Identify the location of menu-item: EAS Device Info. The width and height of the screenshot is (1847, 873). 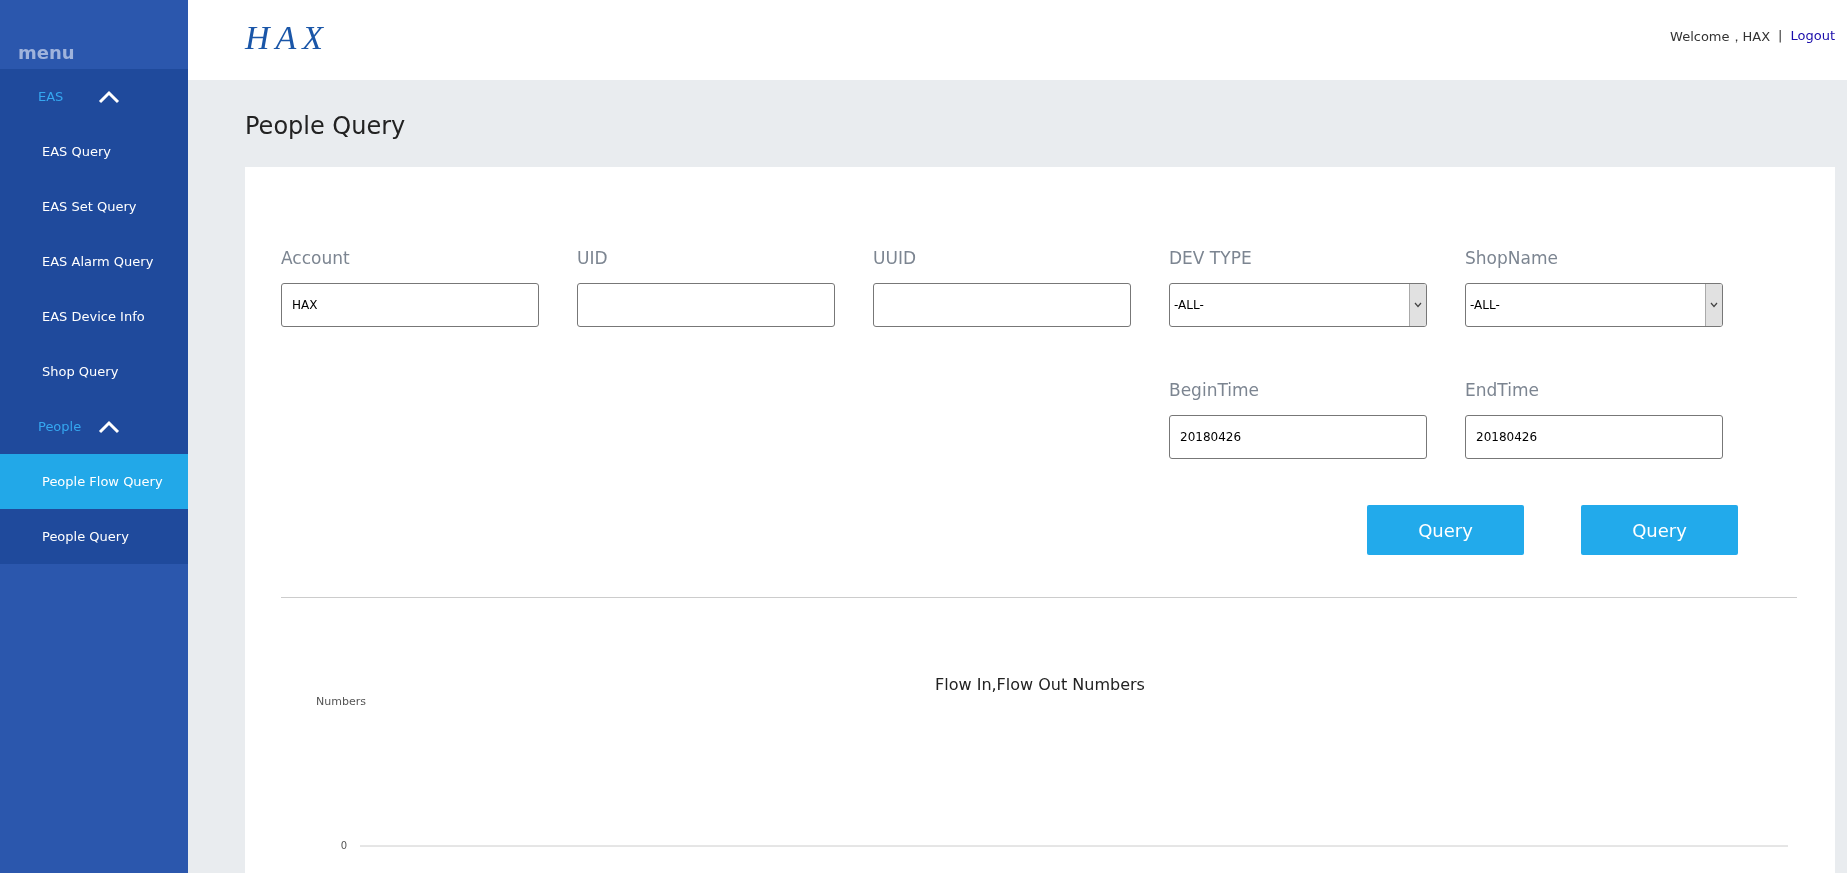
(94, 316).